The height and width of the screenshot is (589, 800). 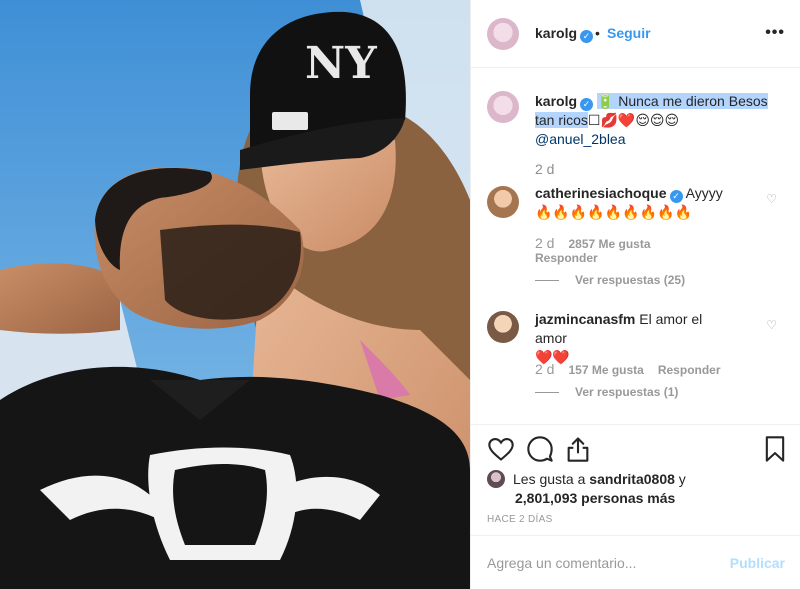 What do you see at coordinates (544, 169) in the screenshot?
I see `caption-time: 2 d` at bounding box center [544, 169].